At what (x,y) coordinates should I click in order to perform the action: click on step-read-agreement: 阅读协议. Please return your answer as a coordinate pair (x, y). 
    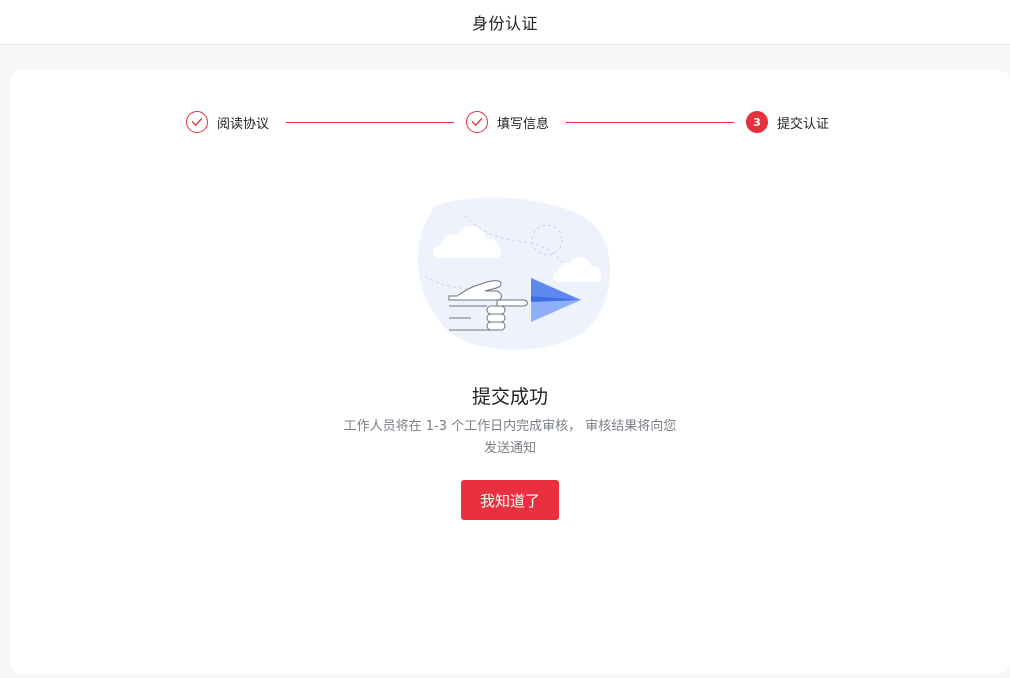
    Looking at the image, I should click on (227, 122).